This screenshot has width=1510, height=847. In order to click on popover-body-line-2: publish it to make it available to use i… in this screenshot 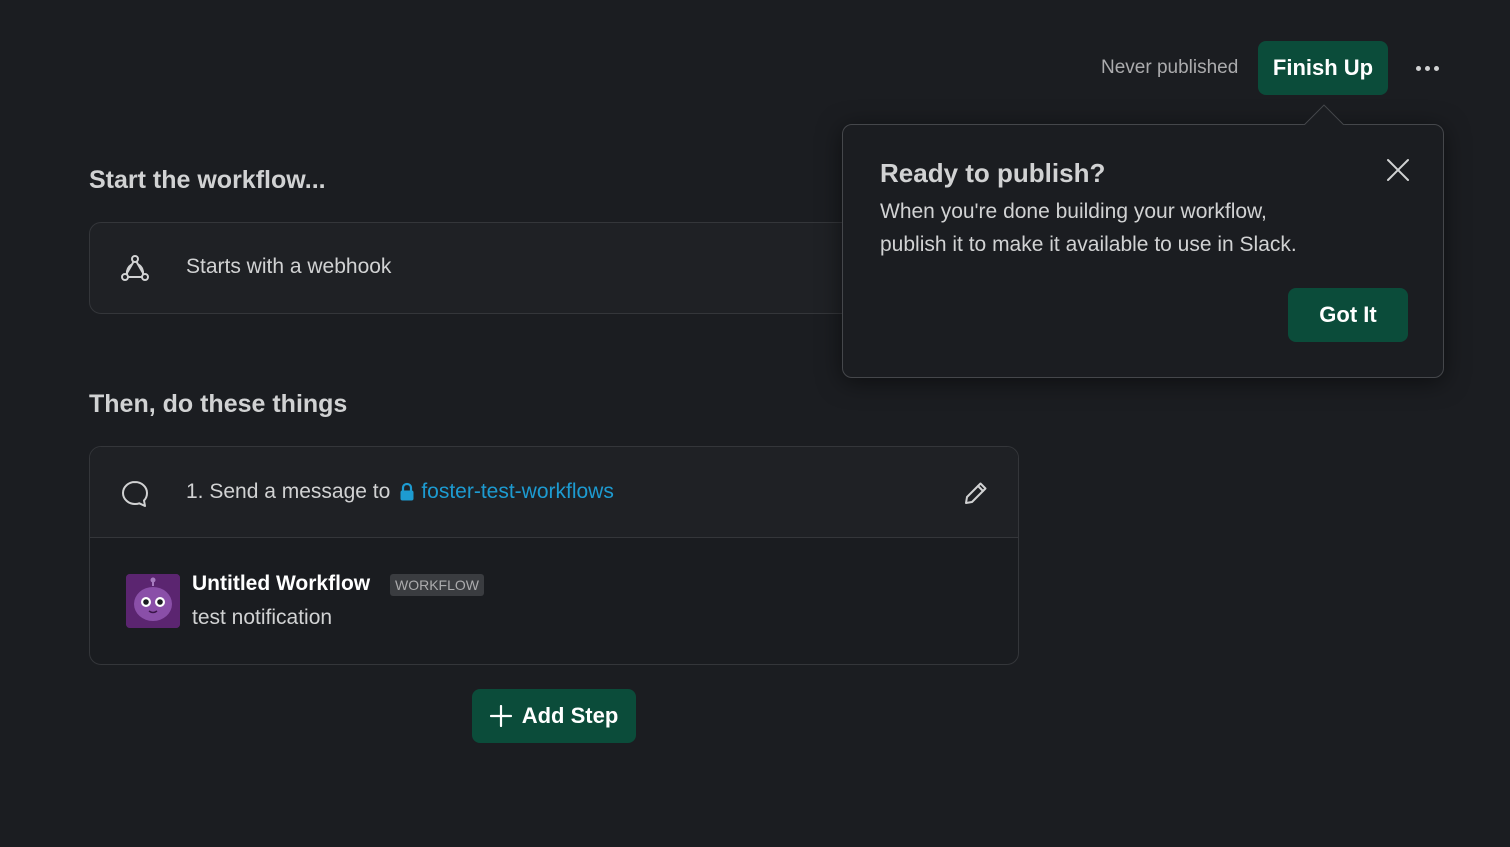, I will do `click(1088, 244)`.